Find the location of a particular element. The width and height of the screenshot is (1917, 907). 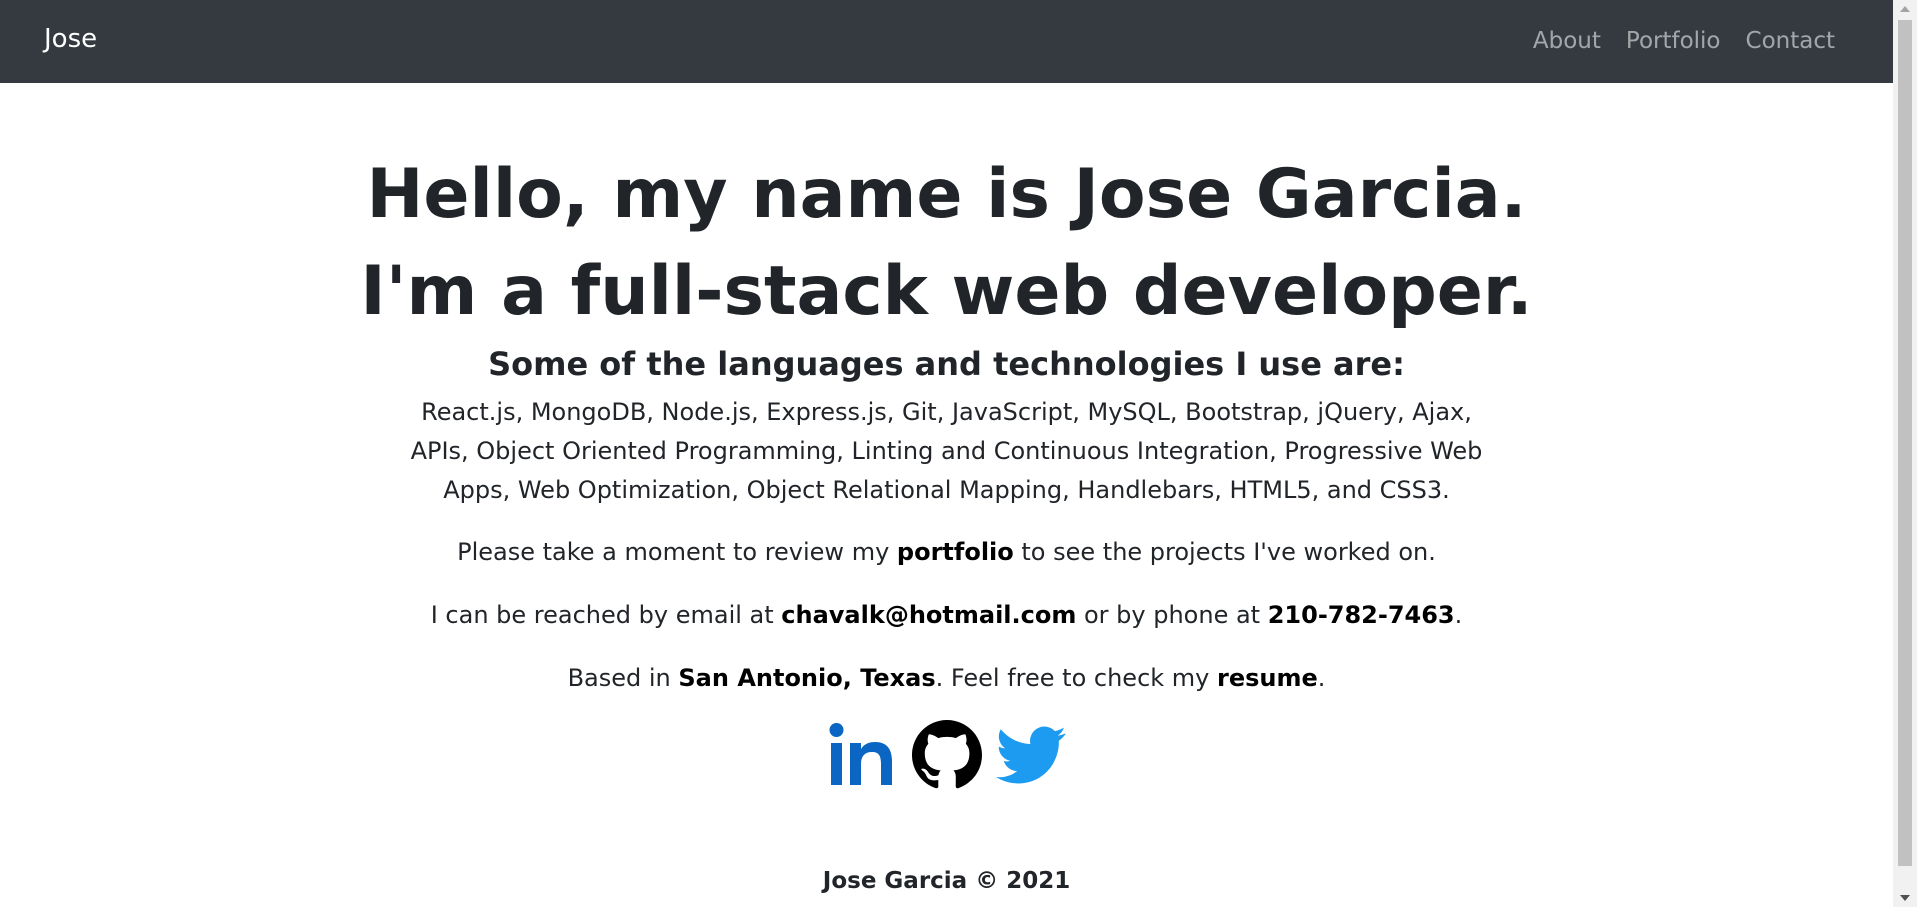

nav-link-contact: Contact is located at coordinates (1790, 41).